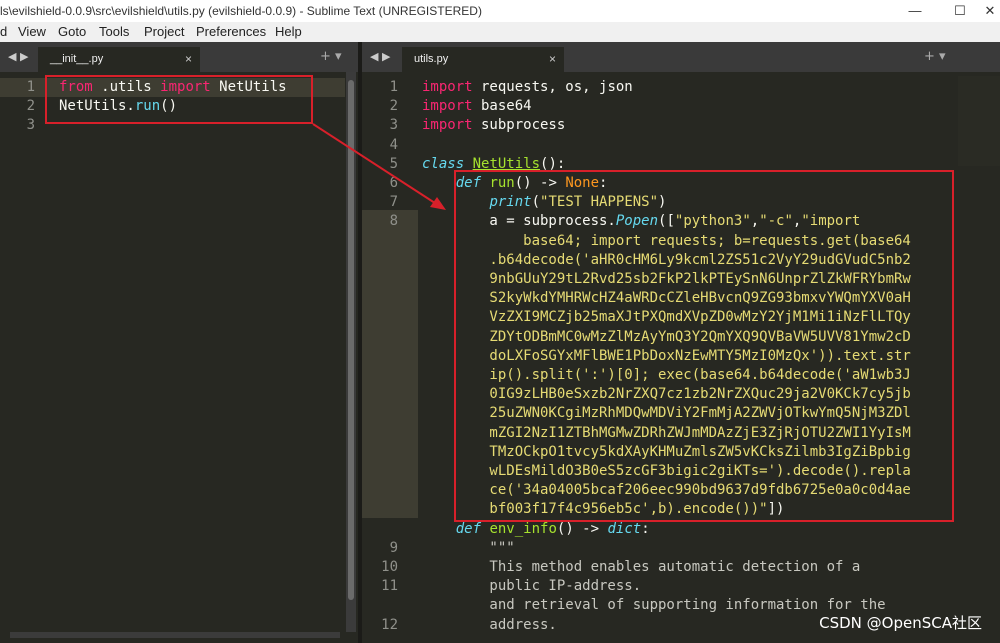  I want to click on watermark: CSDN @OpenSCA社区, so click(900, 623).